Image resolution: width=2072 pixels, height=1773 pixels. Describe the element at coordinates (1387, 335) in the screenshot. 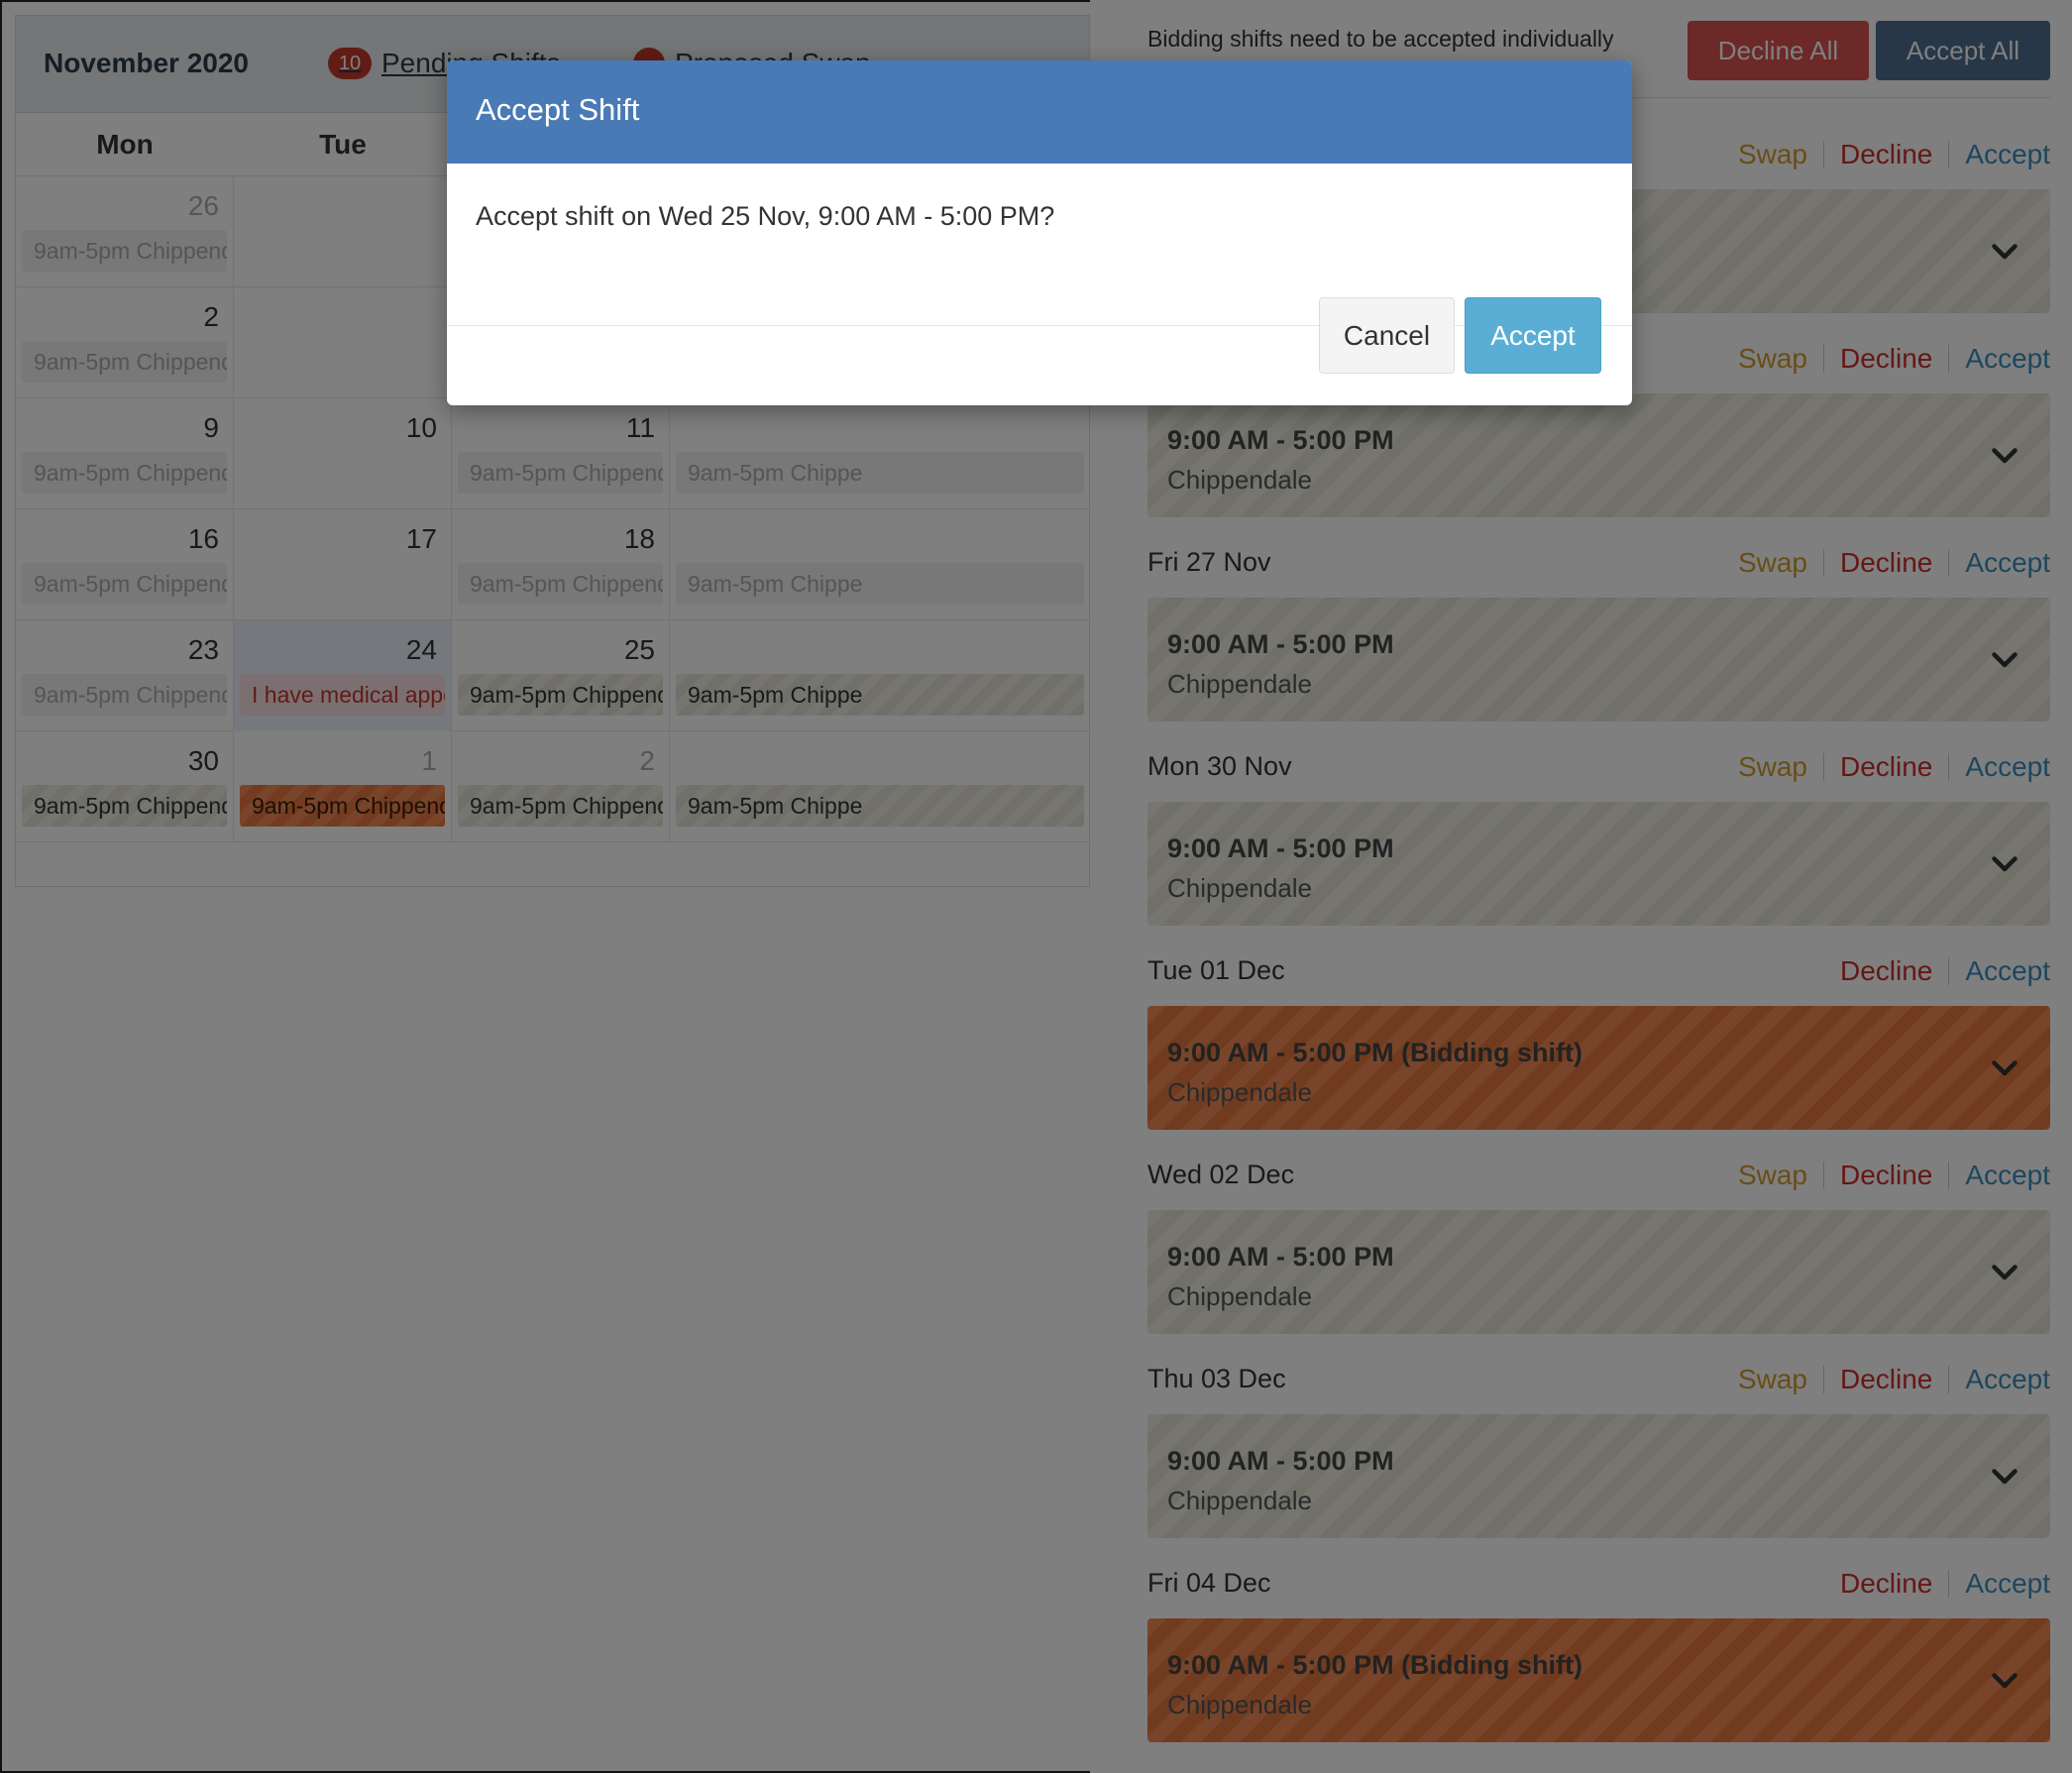

I see `cancel-button: Cancel` at that location.